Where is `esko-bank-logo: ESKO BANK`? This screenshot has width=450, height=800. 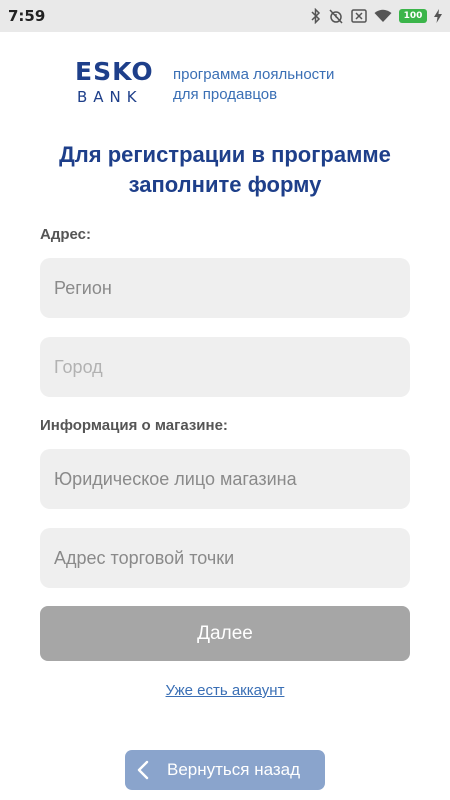 esko-bank-logo: ESKO BANK is located at coordinates (115, 83).